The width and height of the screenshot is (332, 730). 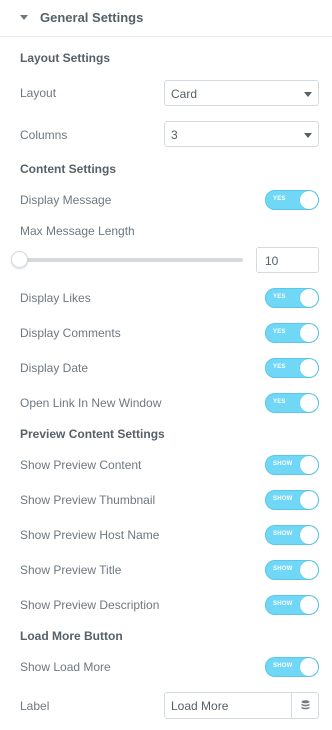 What do you see at coordinates (166, 18) in the screenshot?
I see `section-header-general-settings: General Settings` at bounding box center [166, 18].